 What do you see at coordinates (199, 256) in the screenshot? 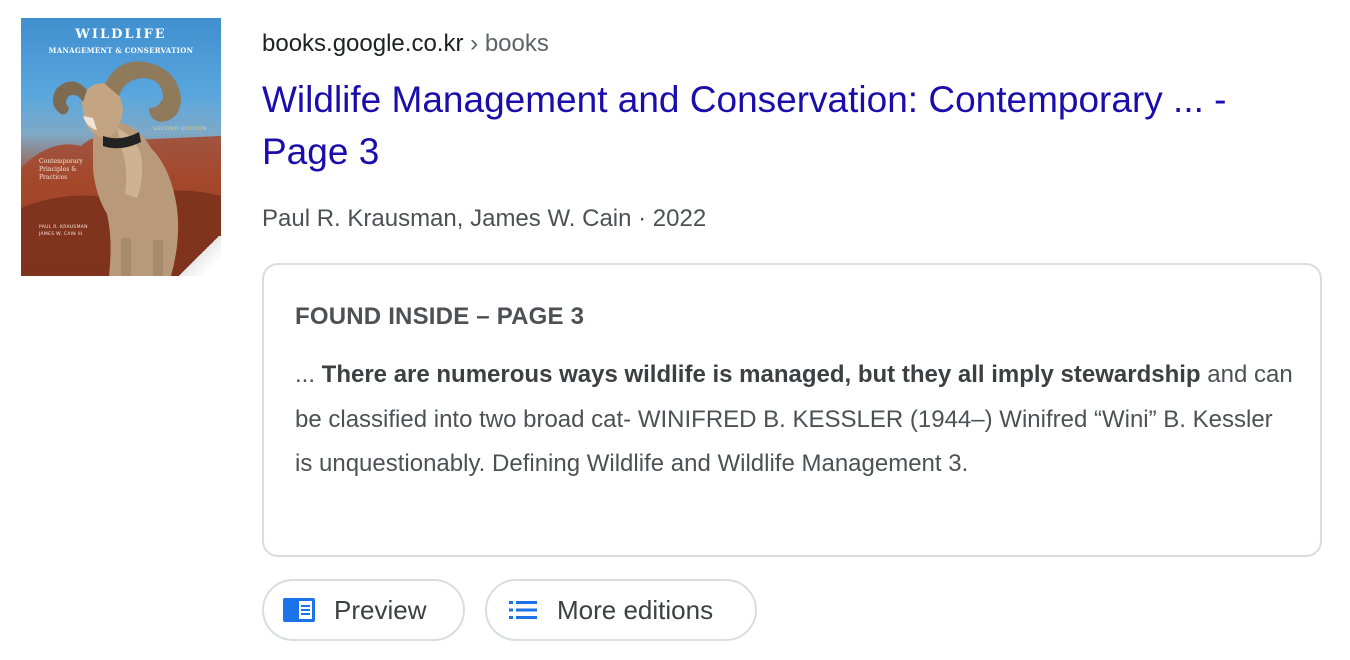
I see `page-curl` at bounding box center [199, 256].